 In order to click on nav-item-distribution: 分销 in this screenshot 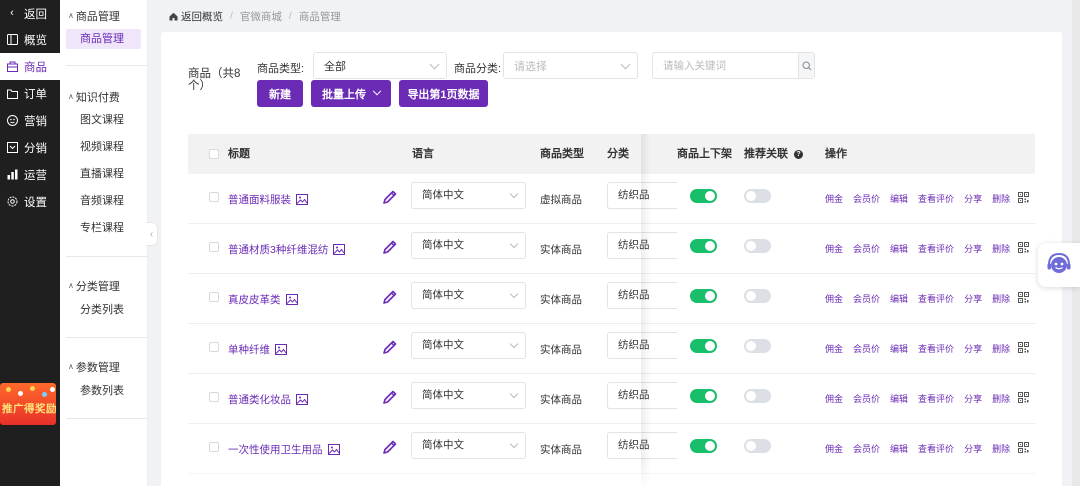, I will do `click(30, 147)`.